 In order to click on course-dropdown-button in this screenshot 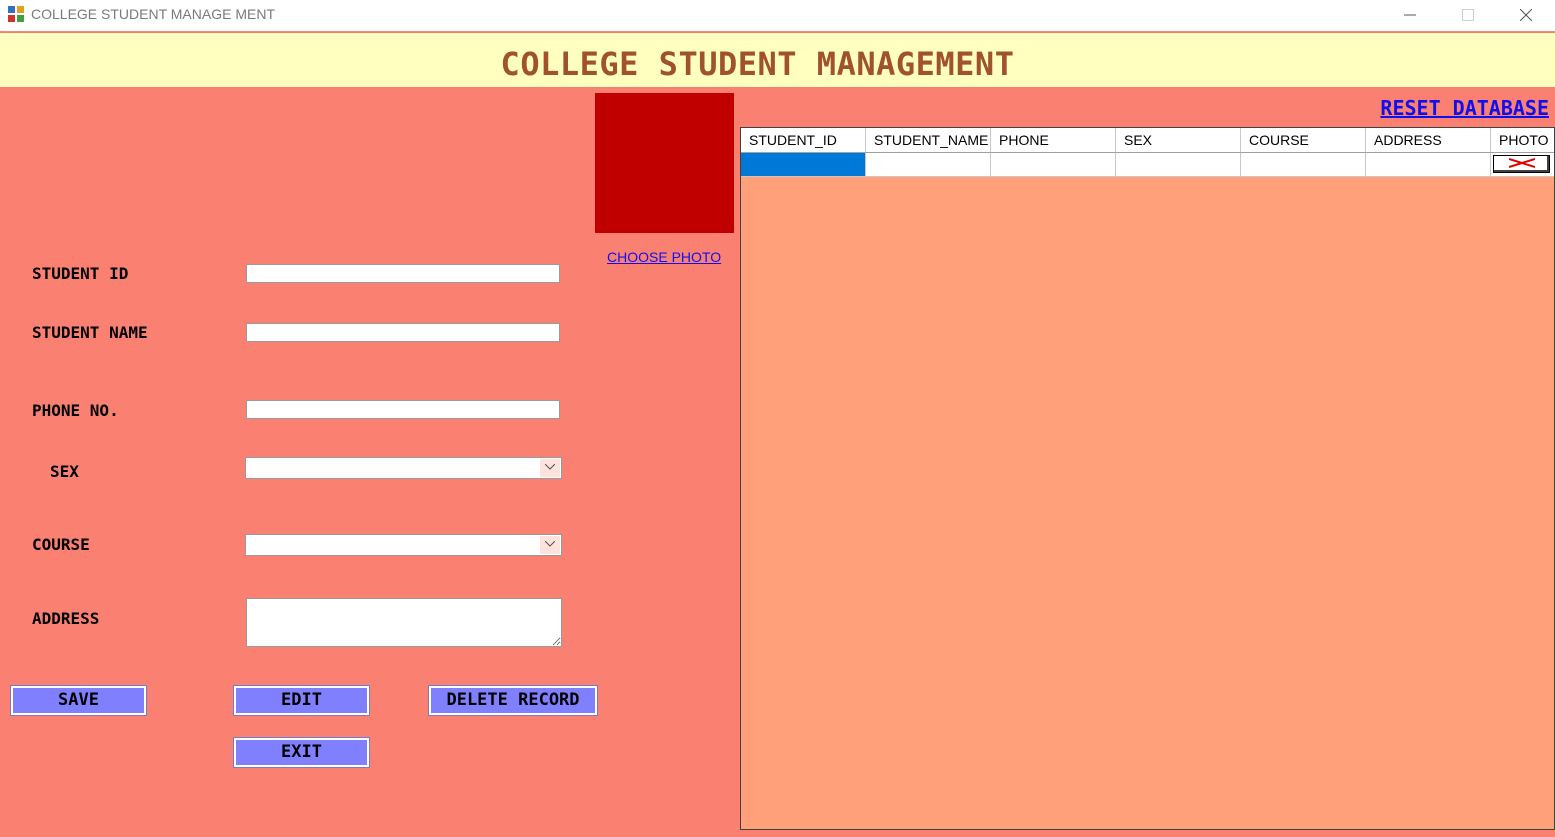, I will do `click(550, 545)`.